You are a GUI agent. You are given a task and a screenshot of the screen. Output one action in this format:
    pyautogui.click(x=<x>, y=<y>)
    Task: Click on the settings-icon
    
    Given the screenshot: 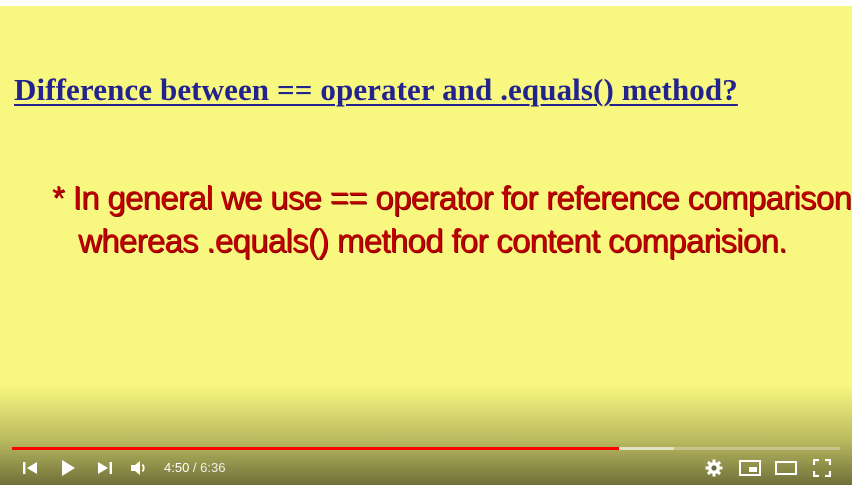 What is the action you would take?
    pyautogui.click(x=714, y=468)
    